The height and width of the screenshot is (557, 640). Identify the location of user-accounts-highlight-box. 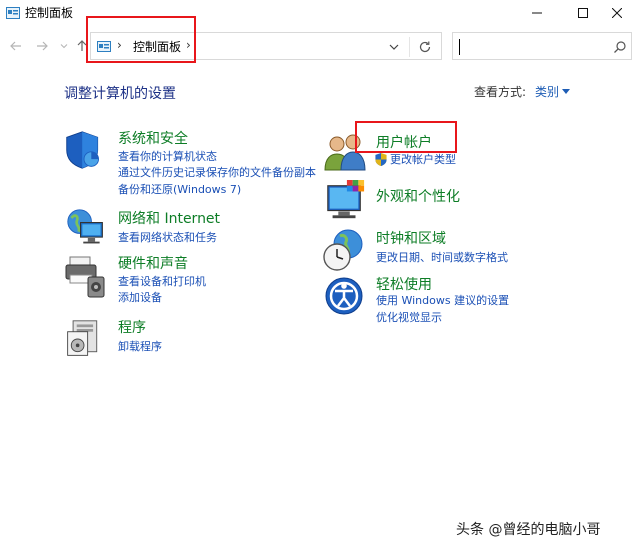
(406, 137).